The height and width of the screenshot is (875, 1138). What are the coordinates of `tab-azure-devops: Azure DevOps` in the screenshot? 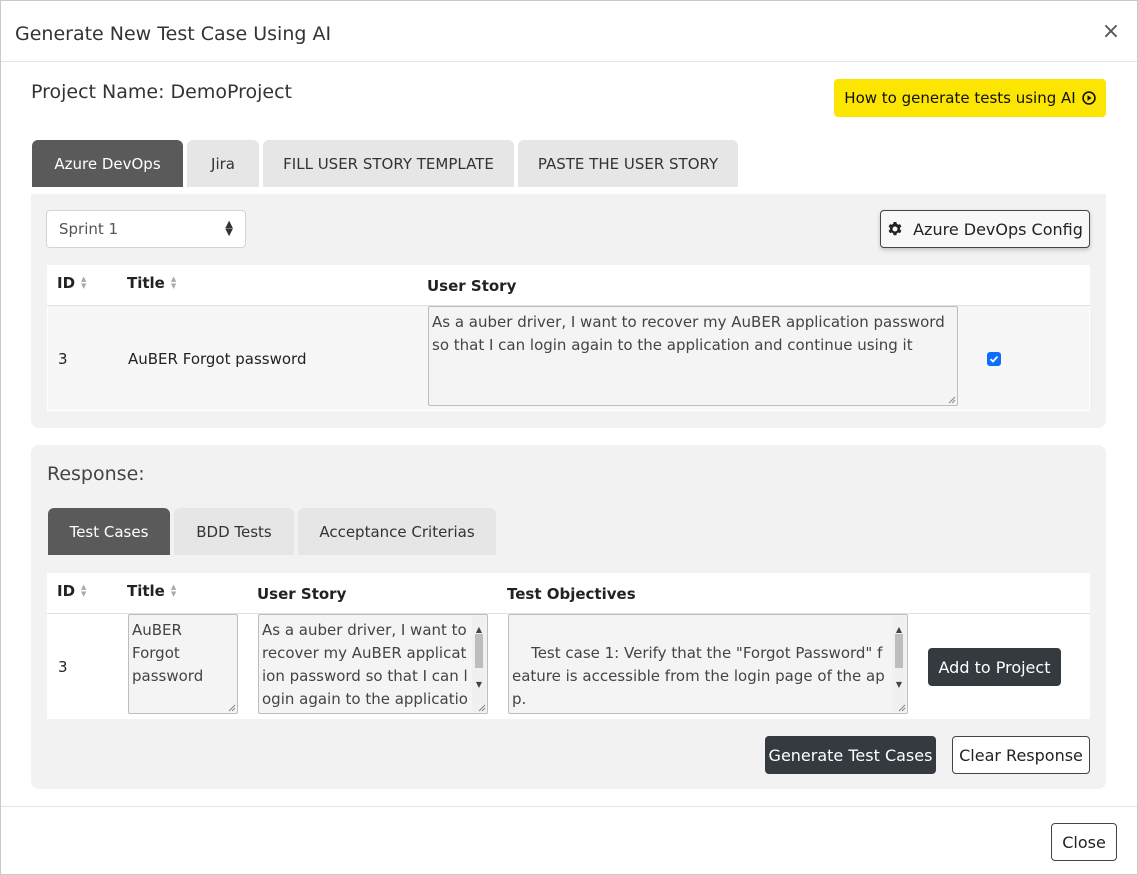 It's located at (107, 163).